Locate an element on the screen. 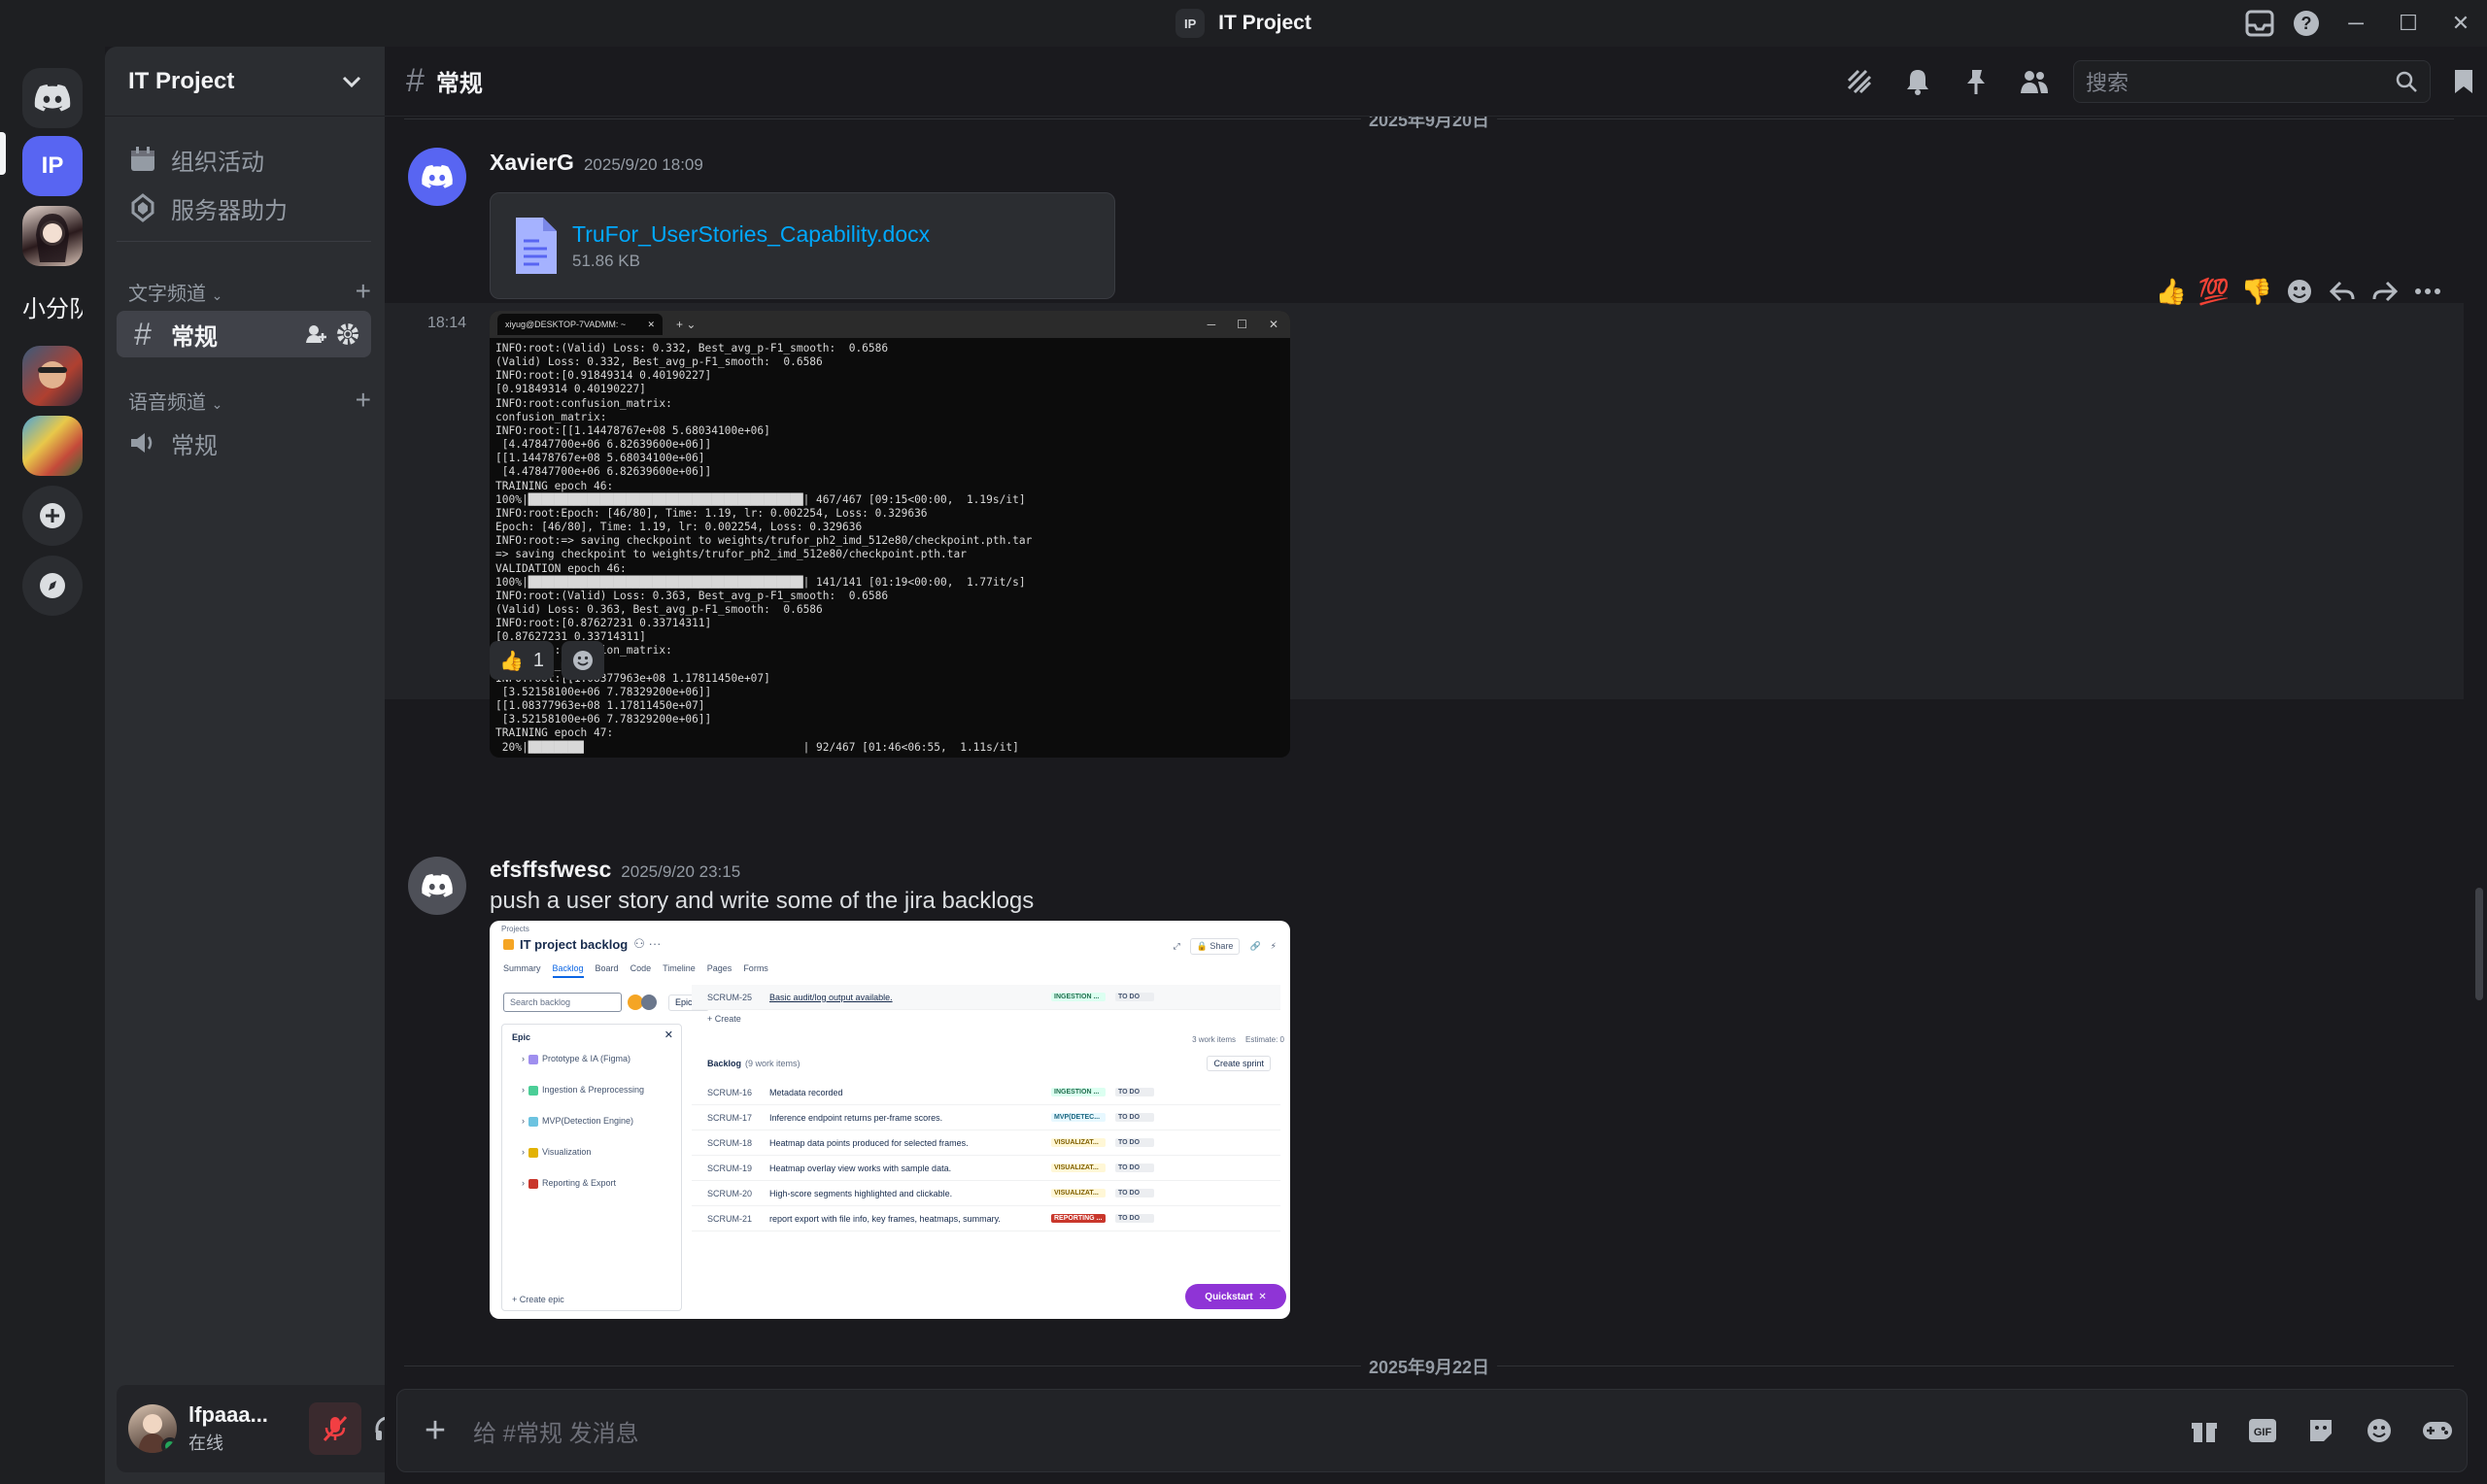 Image resolution: width=2487 pixels, height=1484 pixels. gear-icon is located at coordinates (347, 334).